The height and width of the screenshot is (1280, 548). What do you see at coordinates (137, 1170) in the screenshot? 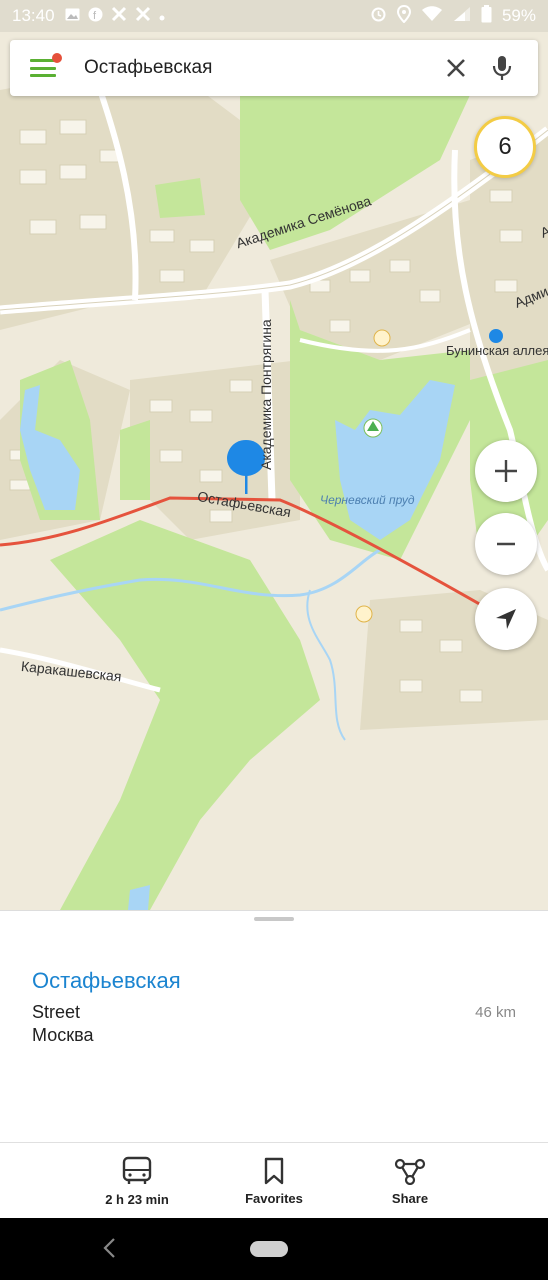
I see `bus-icon` at bounding box center [137, 1170].